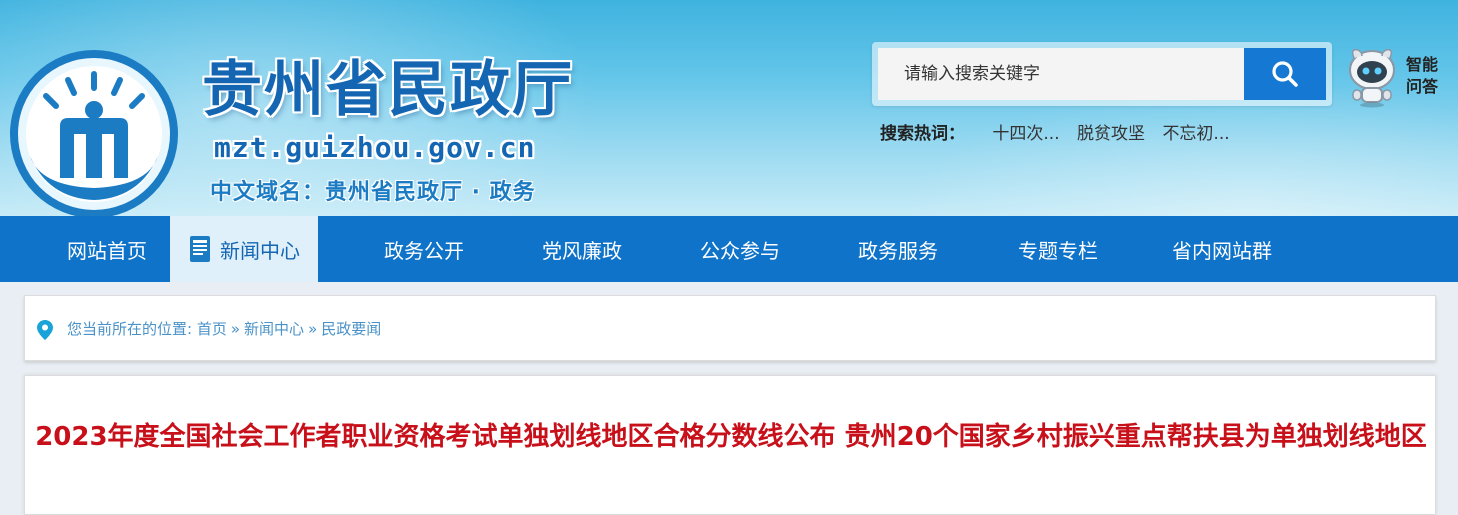 The image size is (1458, 515). What do you see at coordinates (1426, 76) in the screenshot?
I see `ai-qa-link: 智能 问答` at bounding box center [1426, 76].